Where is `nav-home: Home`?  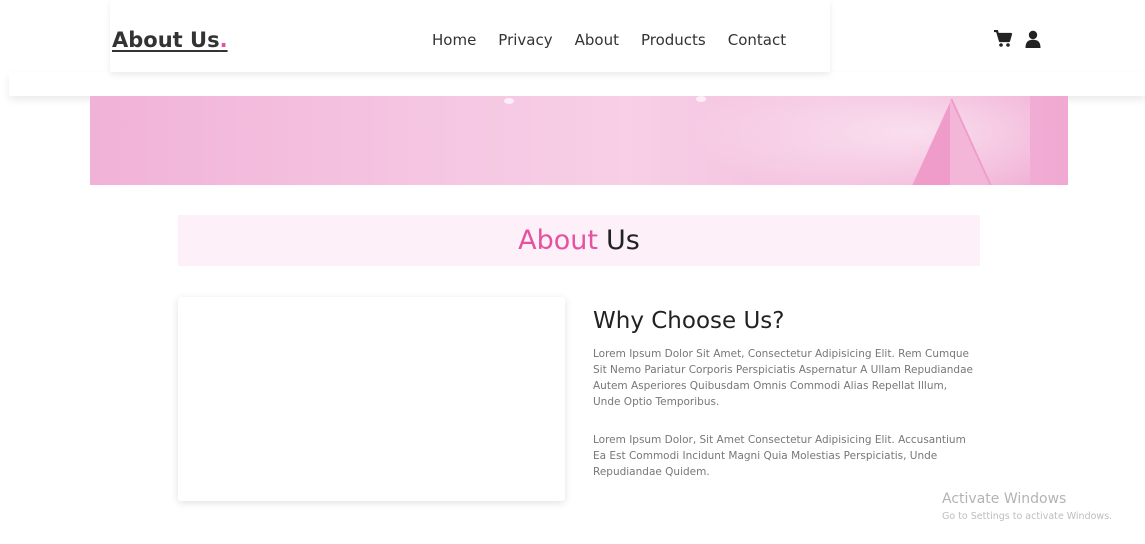
nav-home: Home is located at coordinates (454, 40).